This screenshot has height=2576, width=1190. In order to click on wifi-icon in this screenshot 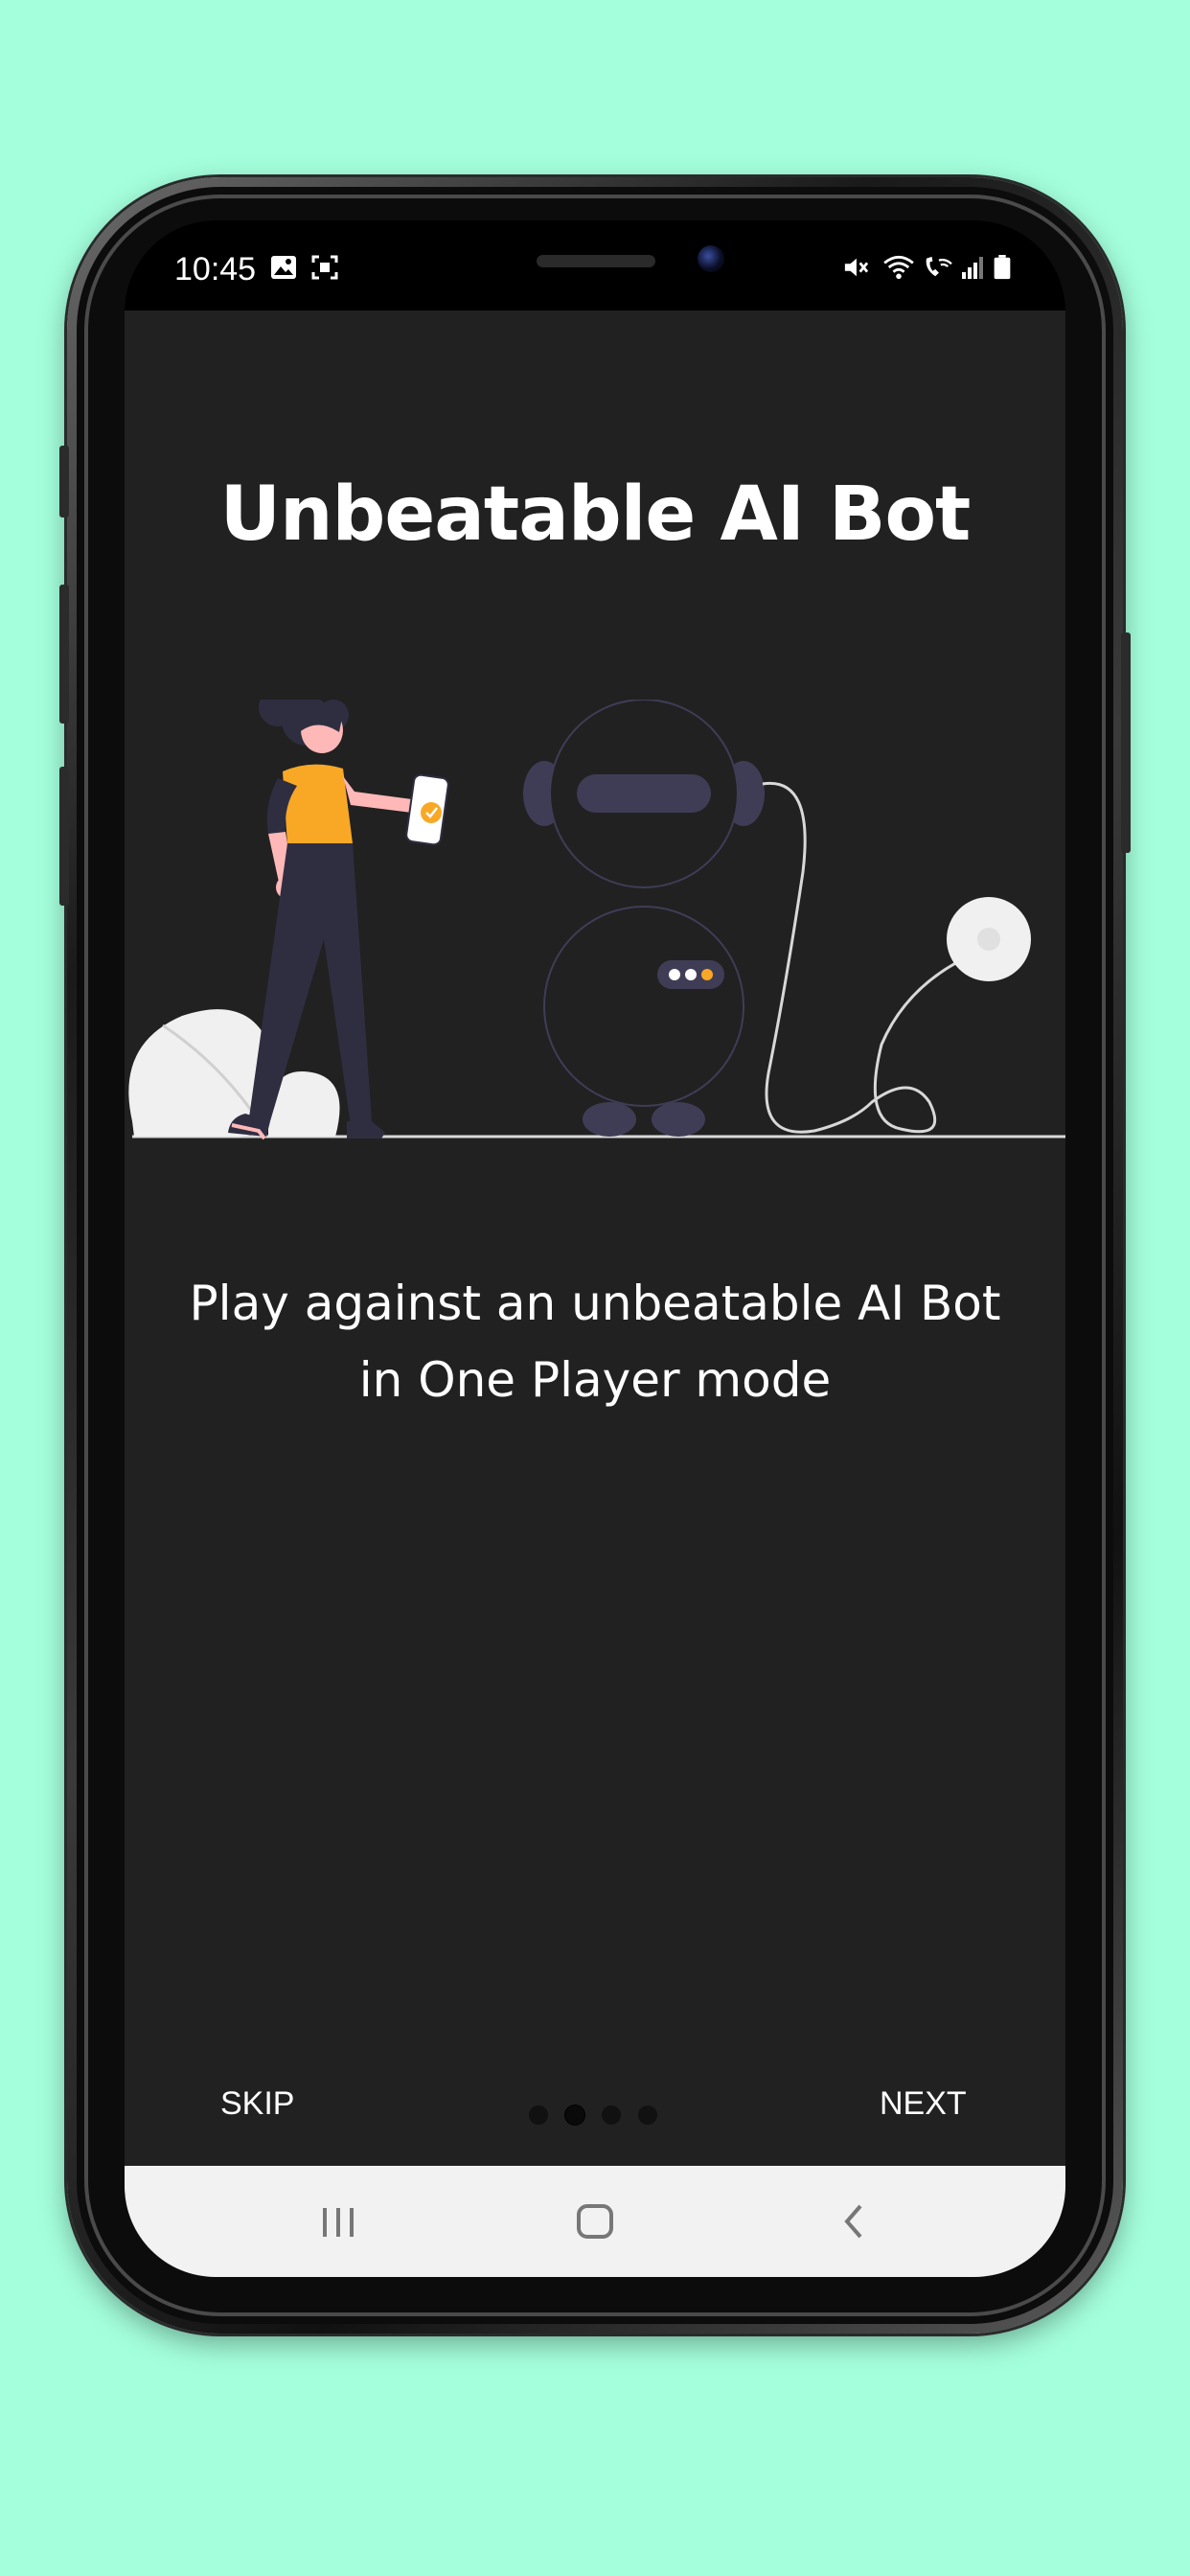, I will do `click(899, 267)`.